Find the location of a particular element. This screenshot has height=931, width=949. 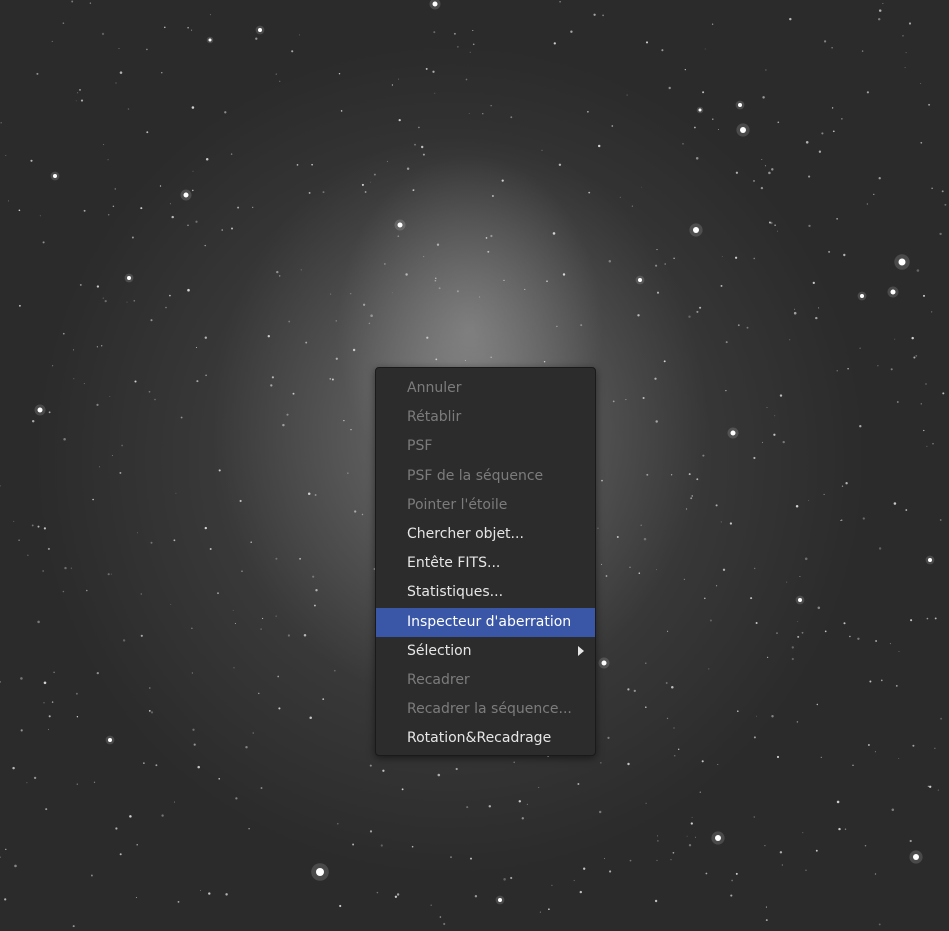

menu-item-pointer-etoile: Pointer l'étoile is located at coordinates (485, 505).